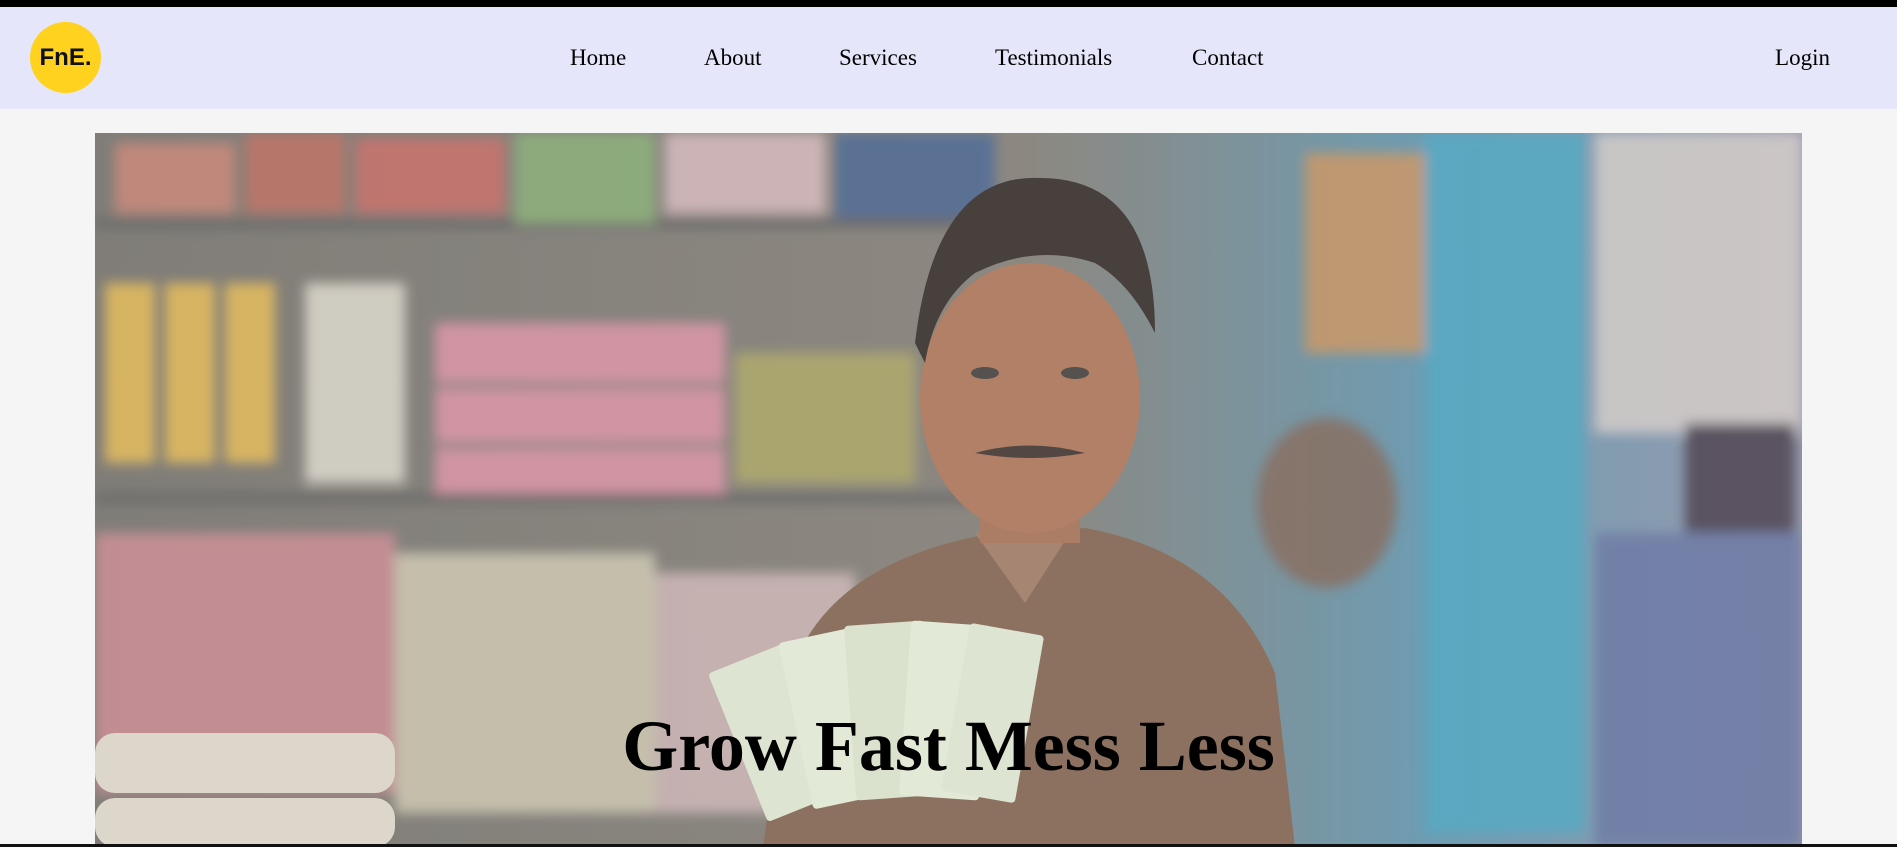  Describe the element at coordinates (65, 57) in the screenshot. I see `logo: FnE.` at that location.